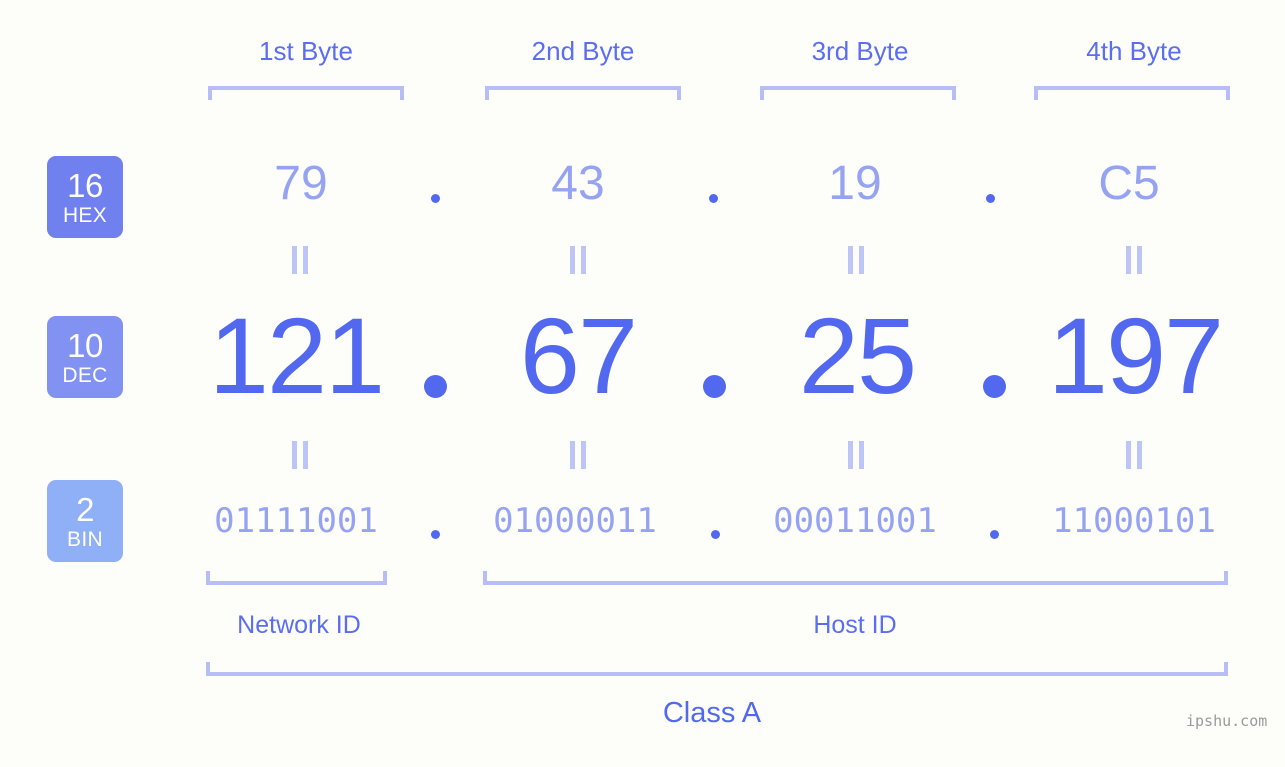 The image size is (1285, 767). Describe the element at coordinates (855, 183) in the screenshot. I see `hex-byte-3: 19` at that location.